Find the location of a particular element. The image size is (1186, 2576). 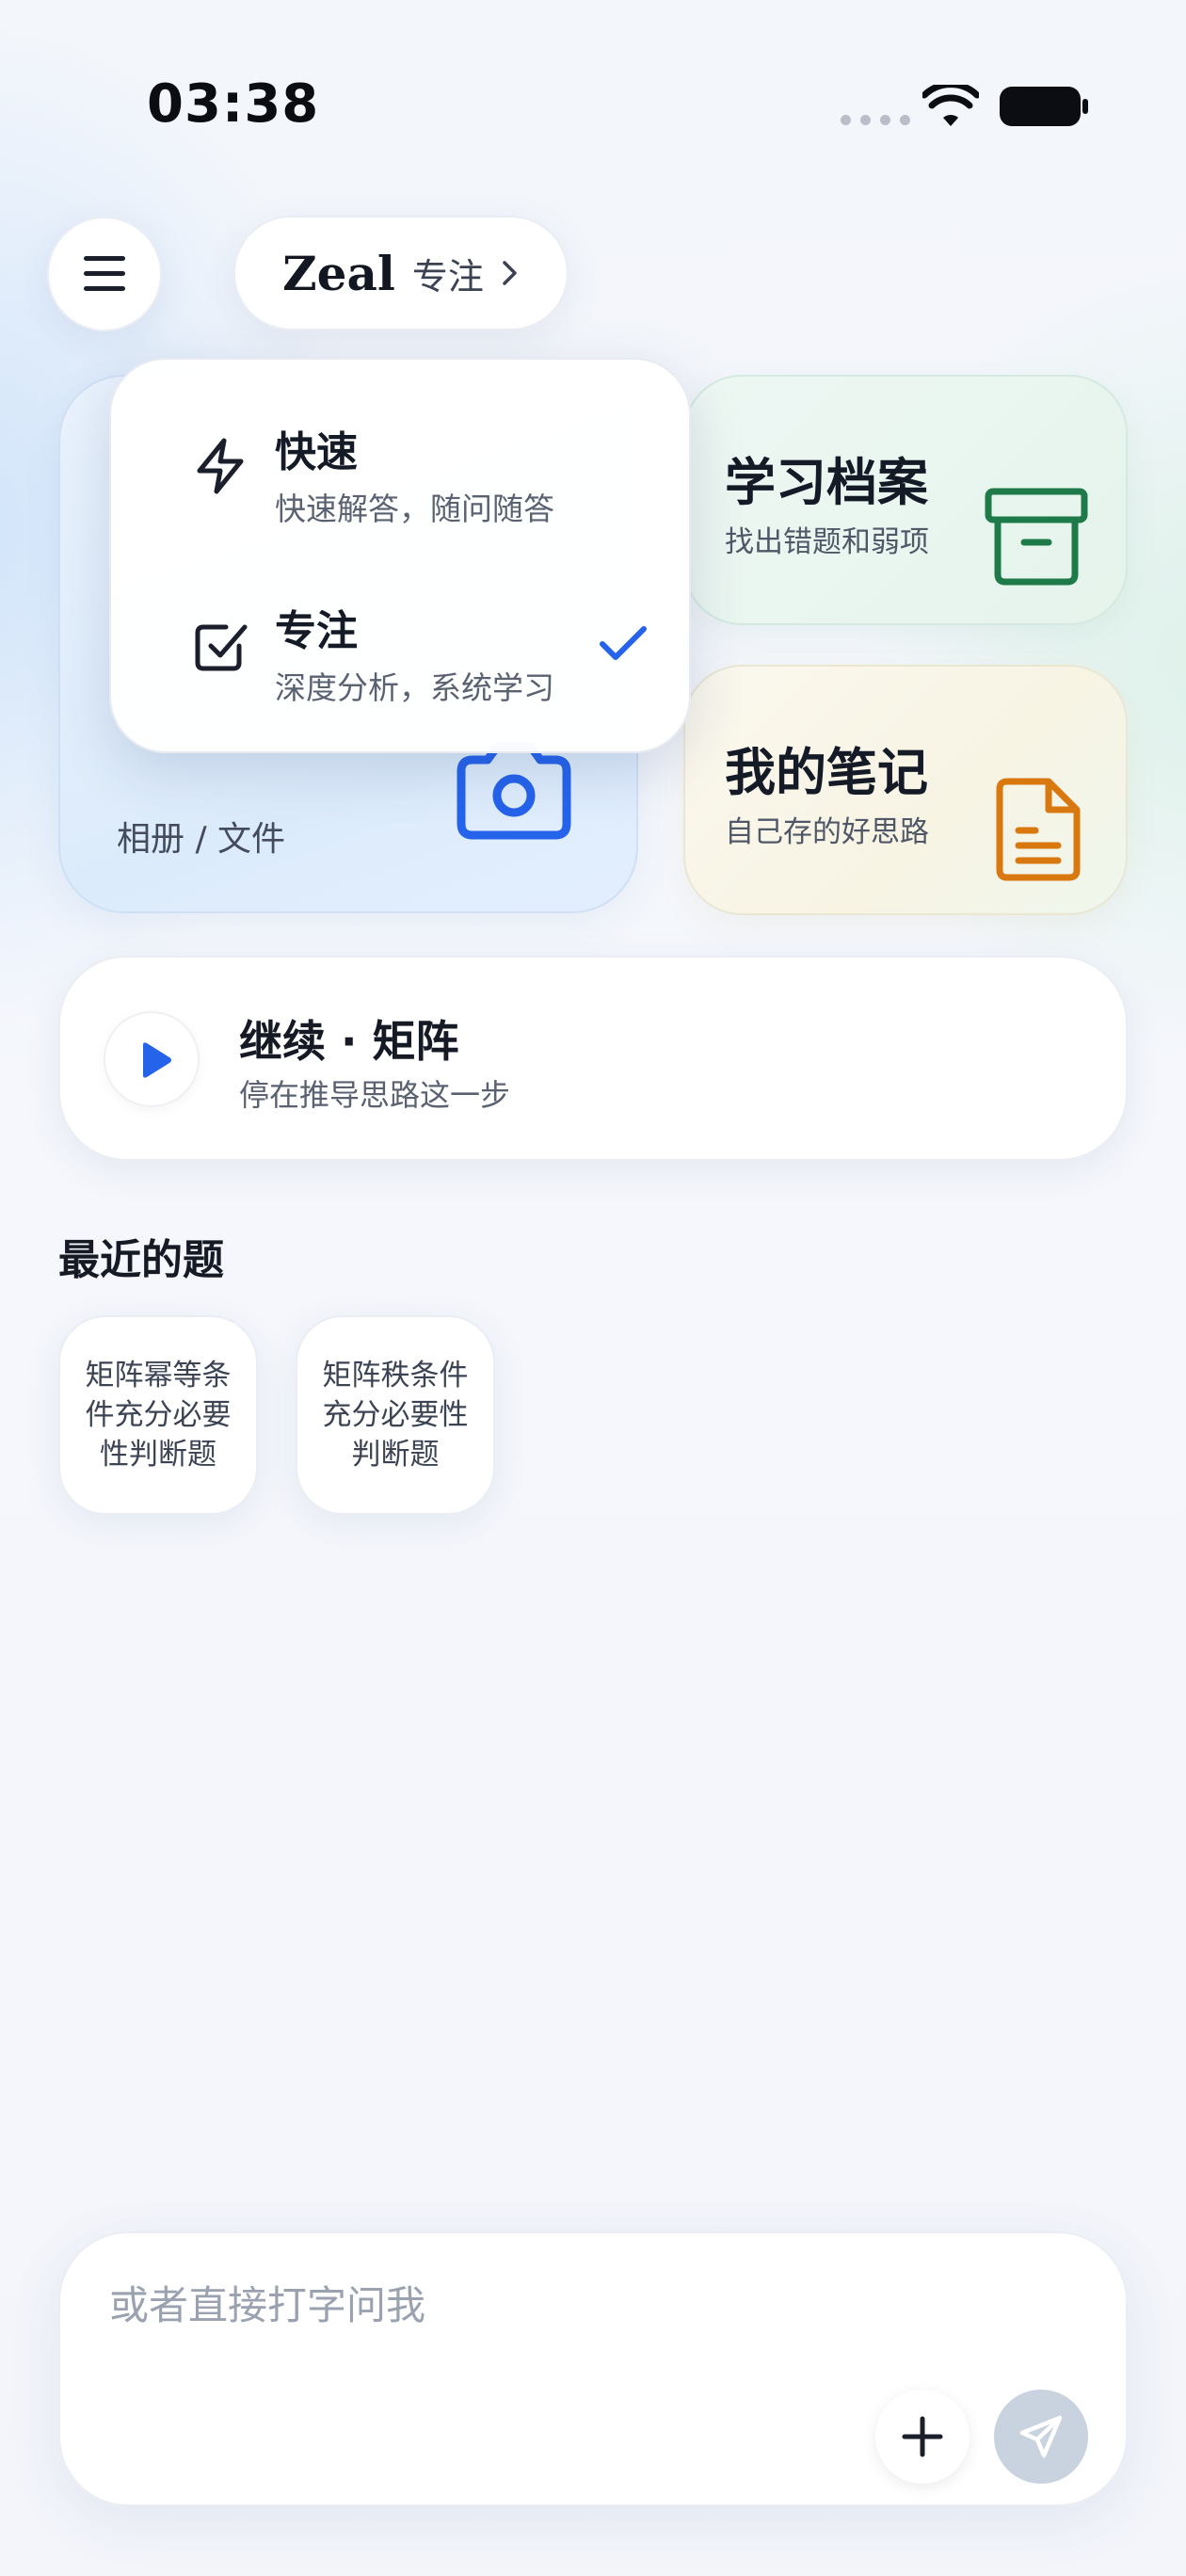

plus-icon is located at coordinates (922, 2436).